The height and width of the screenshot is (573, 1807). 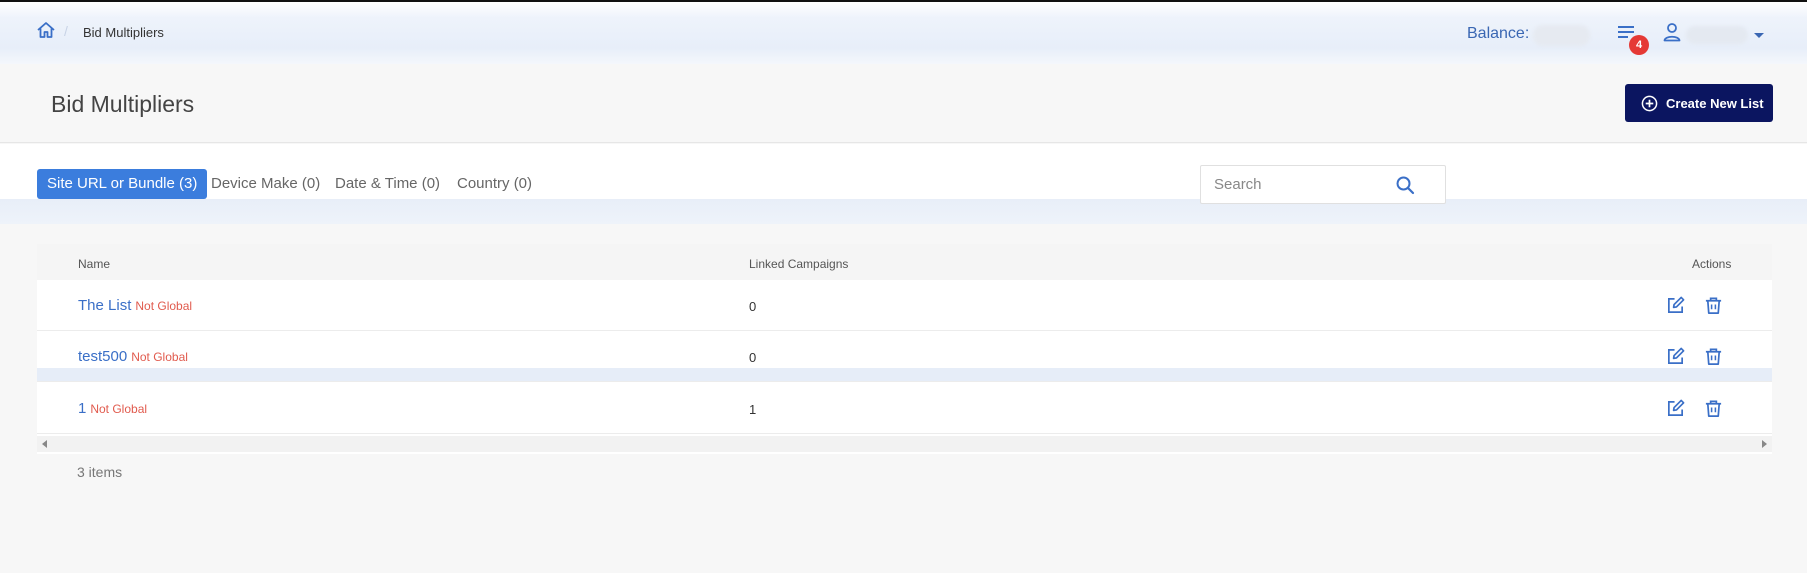 I want to click on linked-campaigns-value: 1, so click(x=753, y=409).